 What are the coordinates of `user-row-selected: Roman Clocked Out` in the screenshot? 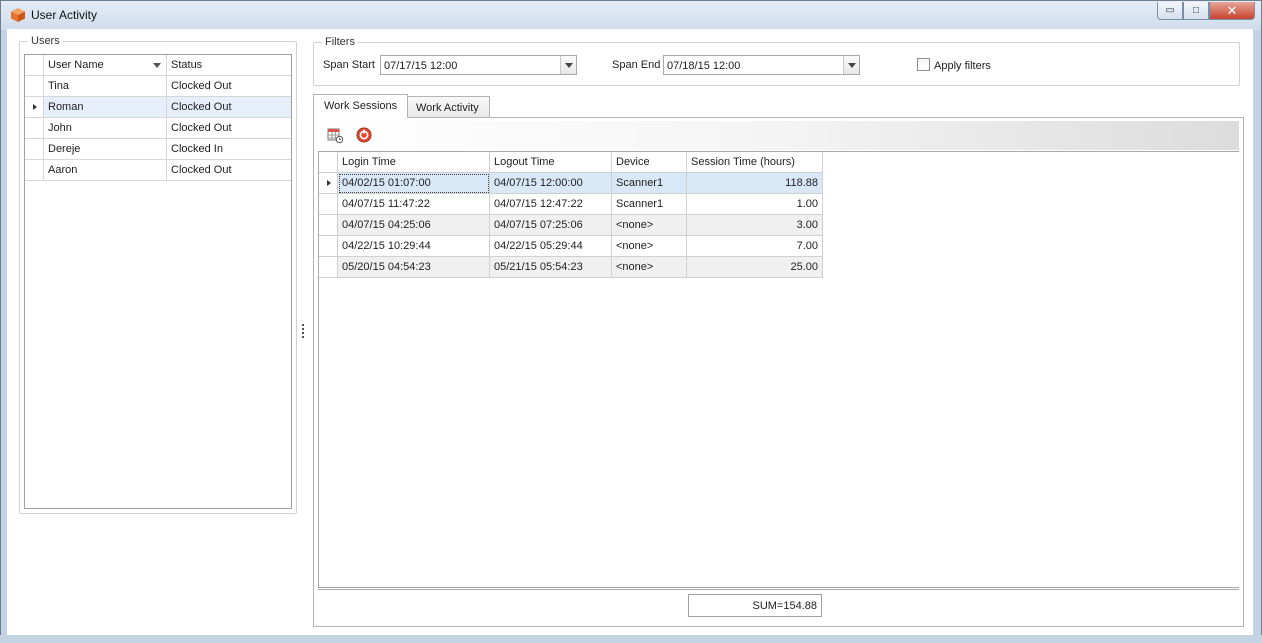 It's located at (158, 107).